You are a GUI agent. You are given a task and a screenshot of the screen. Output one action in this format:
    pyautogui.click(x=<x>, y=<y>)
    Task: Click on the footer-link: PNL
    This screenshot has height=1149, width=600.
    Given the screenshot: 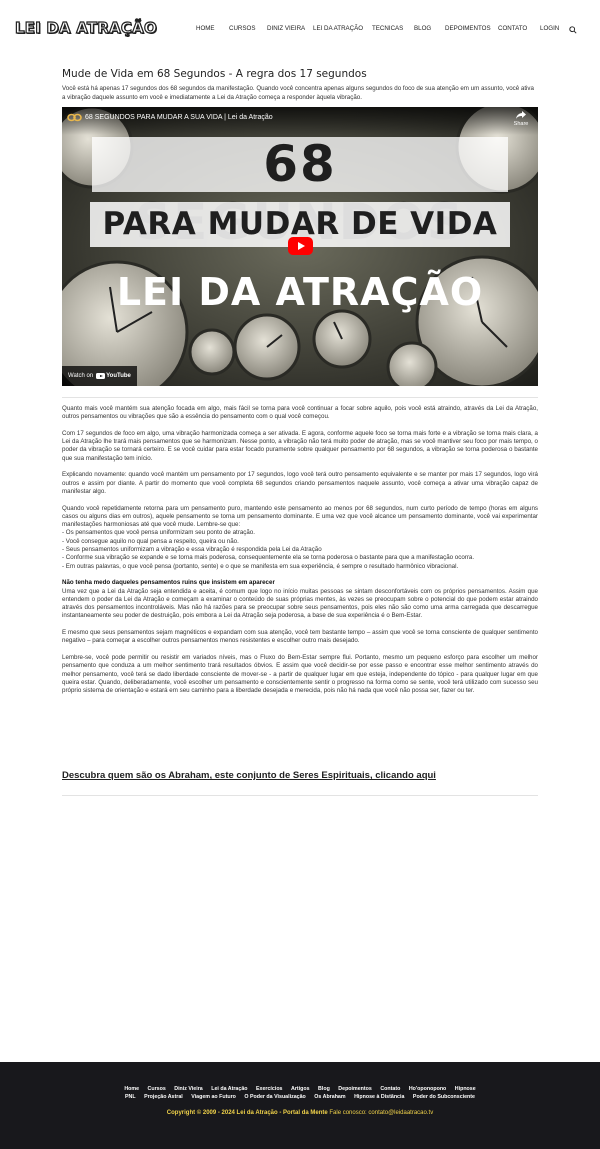 What is the action you would take?
    pyautogui.click(x=130, y=1097)
    